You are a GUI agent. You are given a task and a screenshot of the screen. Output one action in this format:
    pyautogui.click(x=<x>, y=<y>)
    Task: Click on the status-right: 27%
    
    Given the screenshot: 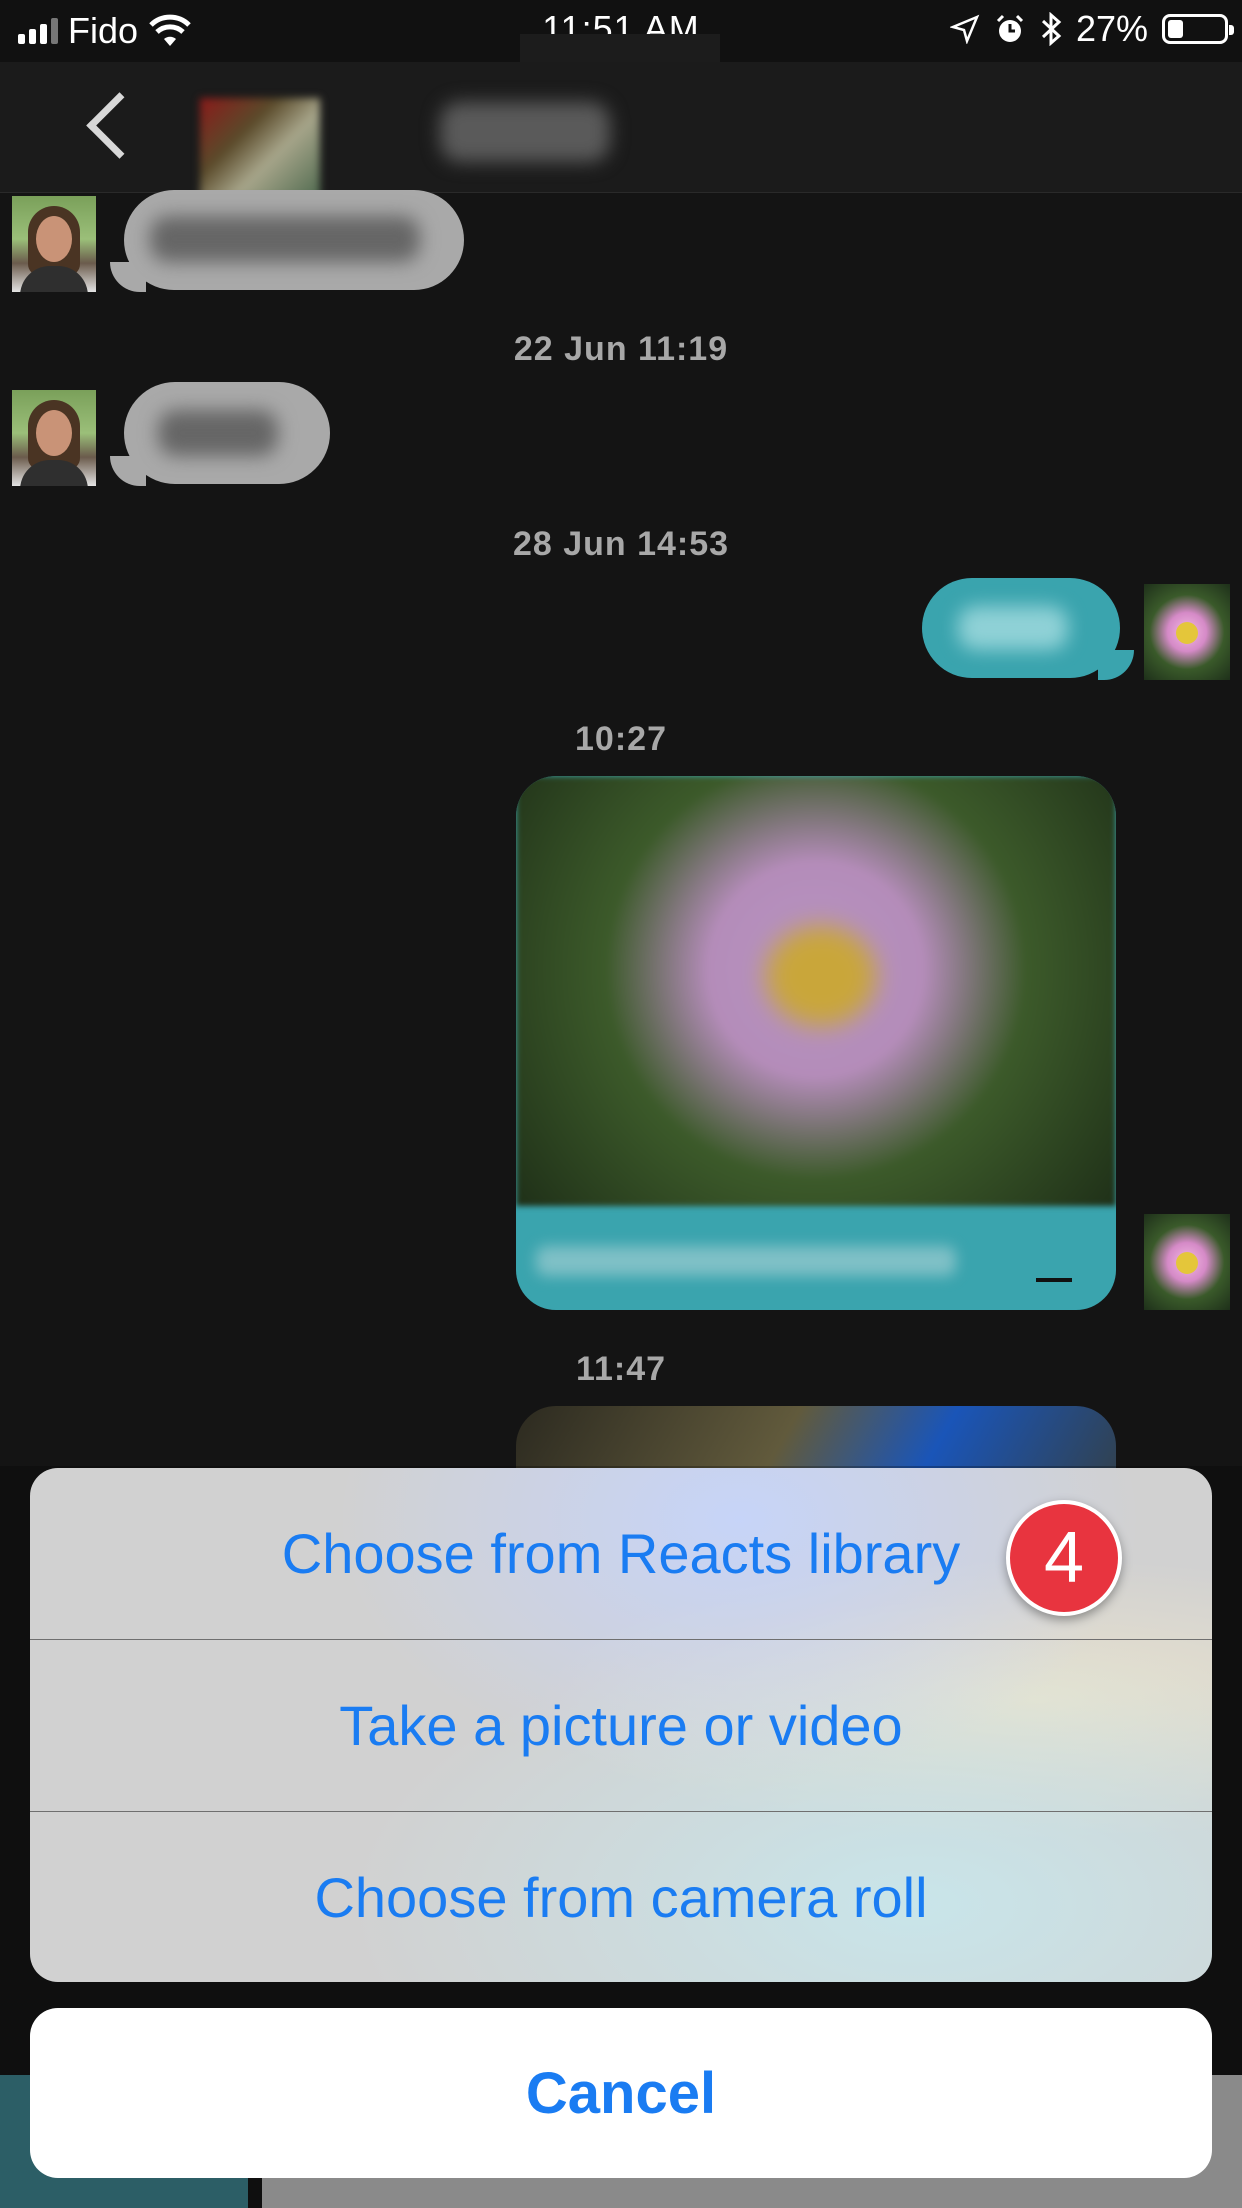 What is the action you would take?
    pyautogui.click(x=1091, y=29)
    